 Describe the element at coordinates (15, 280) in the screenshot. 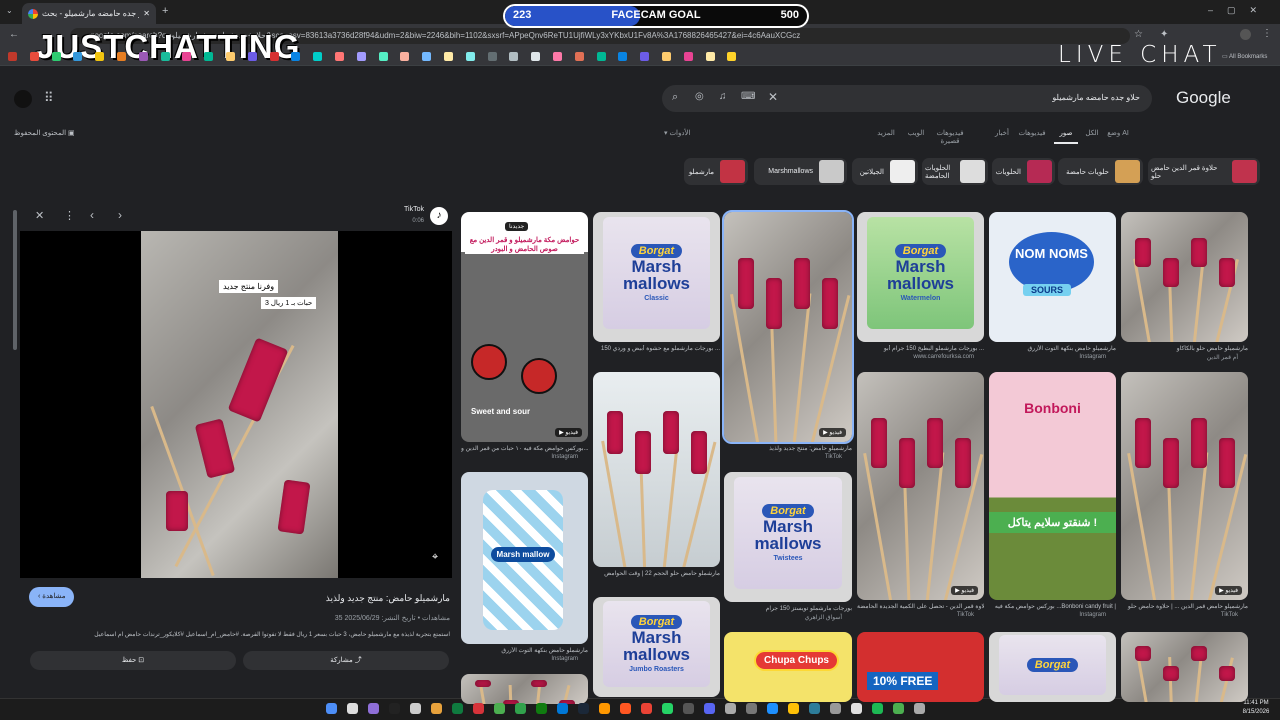

I see `viewer-scrollbar` at that location.